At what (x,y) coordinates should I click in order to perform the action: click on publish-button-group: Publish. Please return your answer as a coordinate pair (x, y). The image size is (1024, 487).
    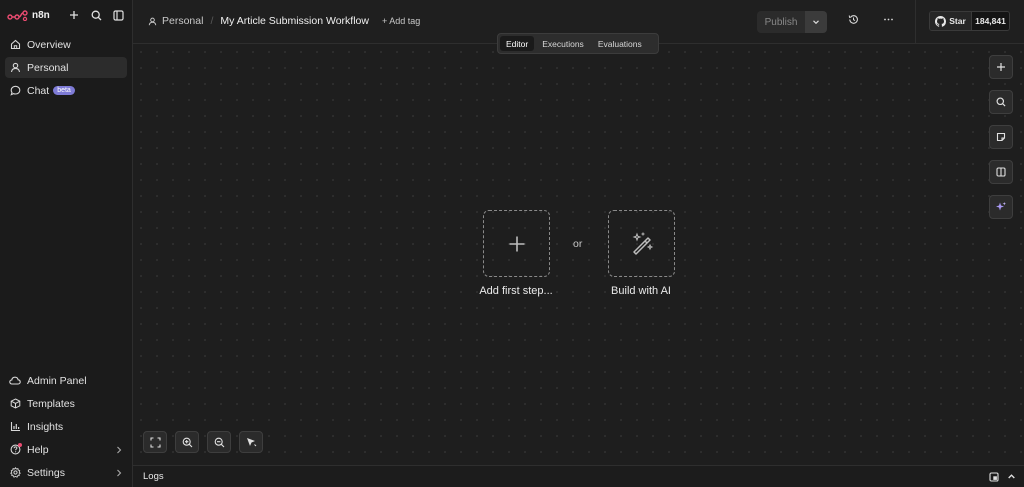
    Looking at the image, I should click on (792, 22).